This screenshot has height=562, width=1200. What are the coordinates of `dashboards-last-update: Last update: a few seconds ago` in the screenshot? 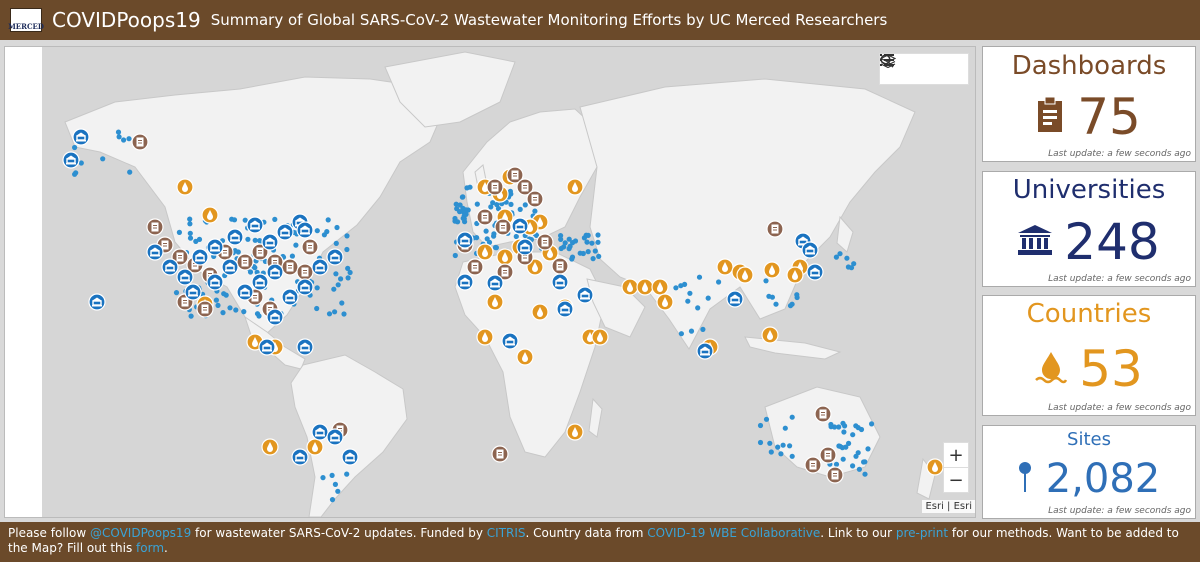 It's located at (1119, 154).